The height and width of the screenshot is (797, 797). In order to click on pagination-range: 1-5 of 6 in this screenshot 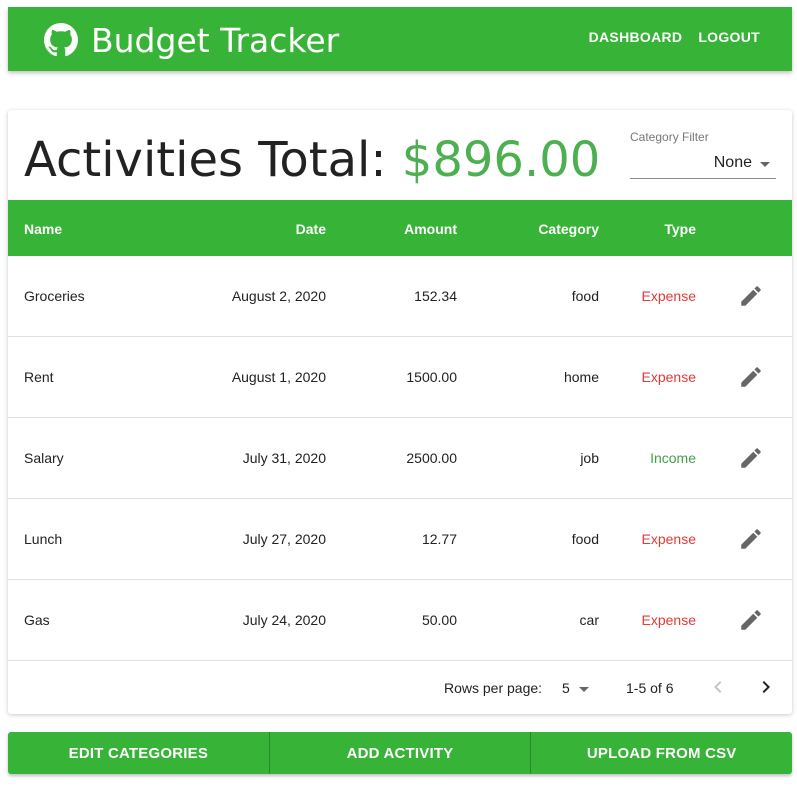, I will do `click(650, 688)`.